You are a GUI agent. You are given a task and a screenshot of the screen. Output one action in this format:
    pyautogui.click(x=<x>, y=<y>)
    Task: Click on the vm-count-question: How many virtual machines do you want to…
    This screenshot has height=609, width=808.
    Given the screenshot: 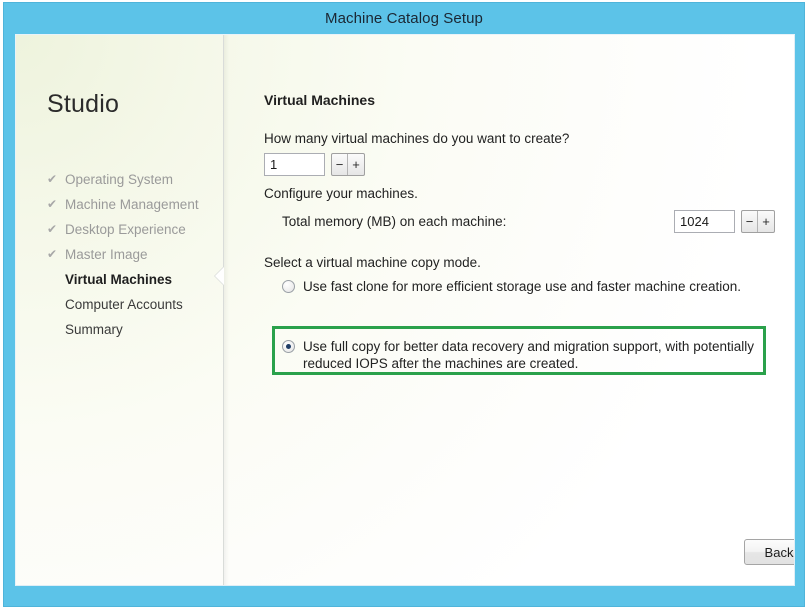 What is the action you would take?
    pyautogui.click(x=417, y=138)
    